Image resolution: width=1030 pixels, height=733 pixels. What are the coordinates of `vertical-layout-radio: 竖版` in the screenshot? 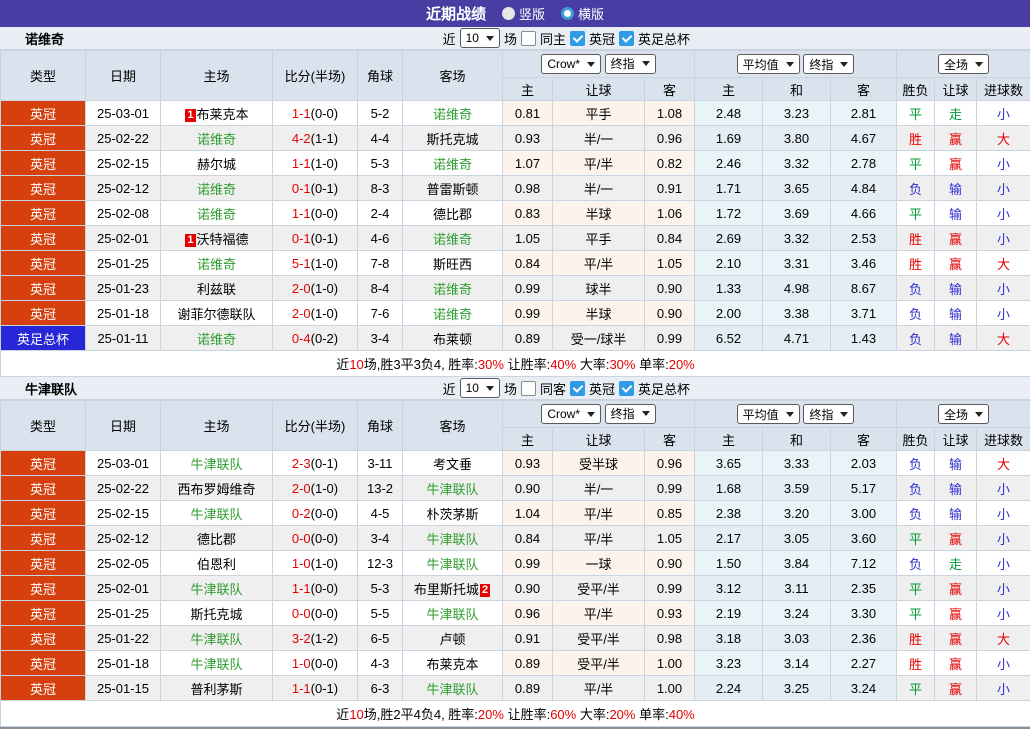 It's located at (523, 13).